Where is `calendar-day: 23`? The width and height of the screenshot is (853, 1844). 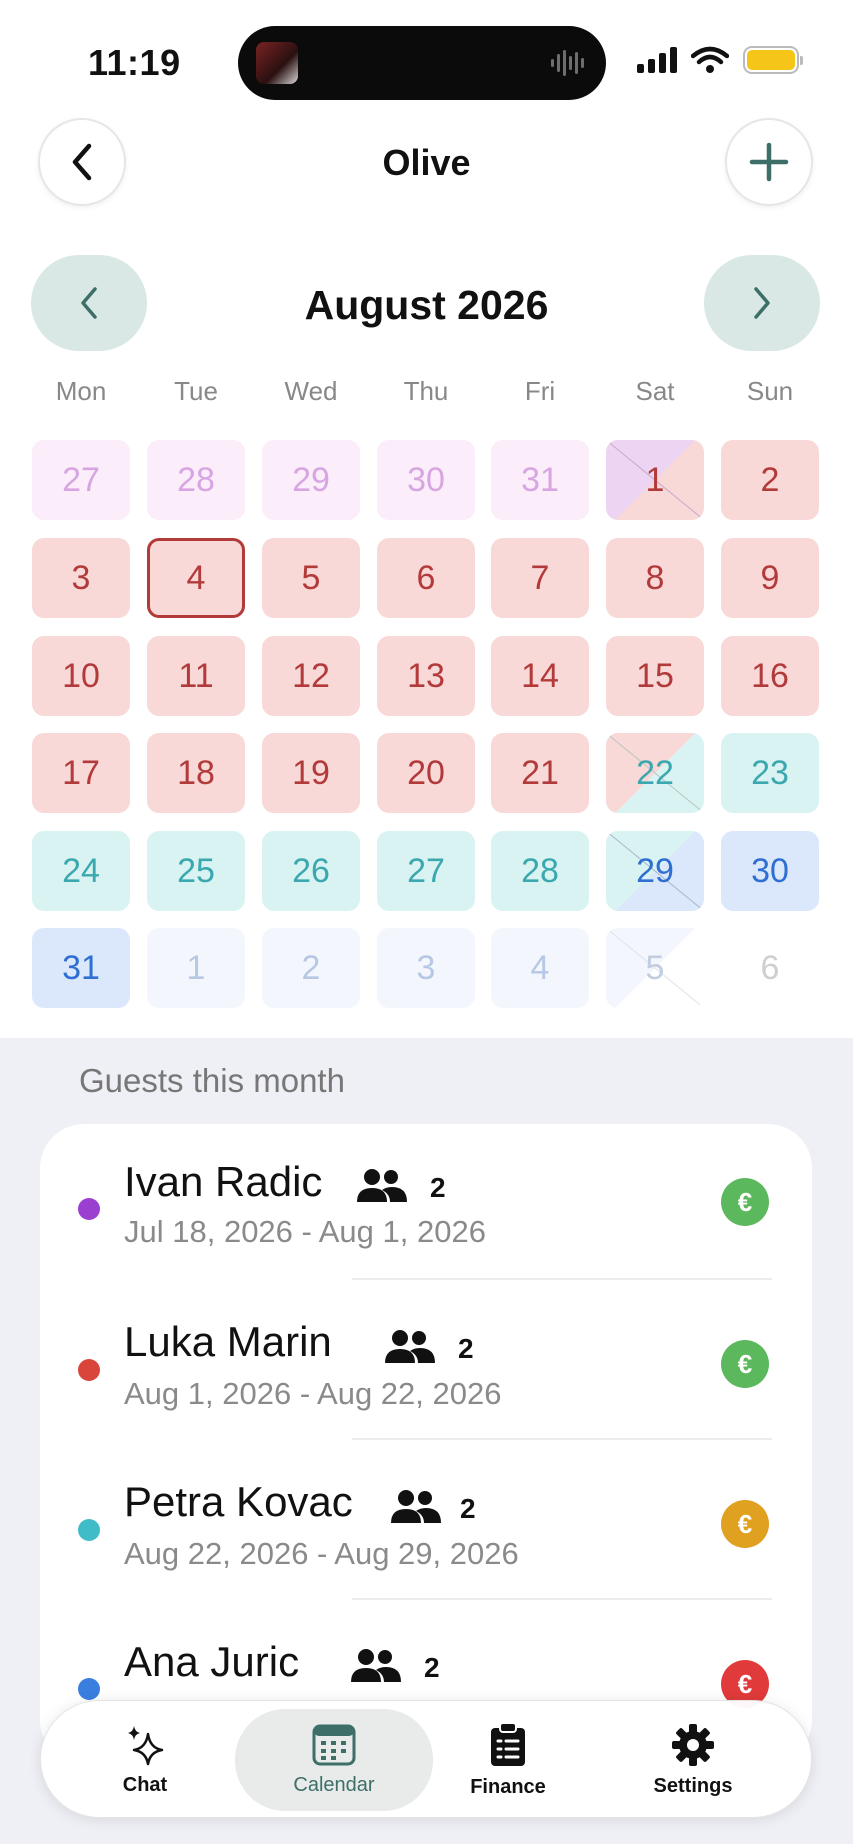
calendar-day: 23 is located at coordinates (770, 773).